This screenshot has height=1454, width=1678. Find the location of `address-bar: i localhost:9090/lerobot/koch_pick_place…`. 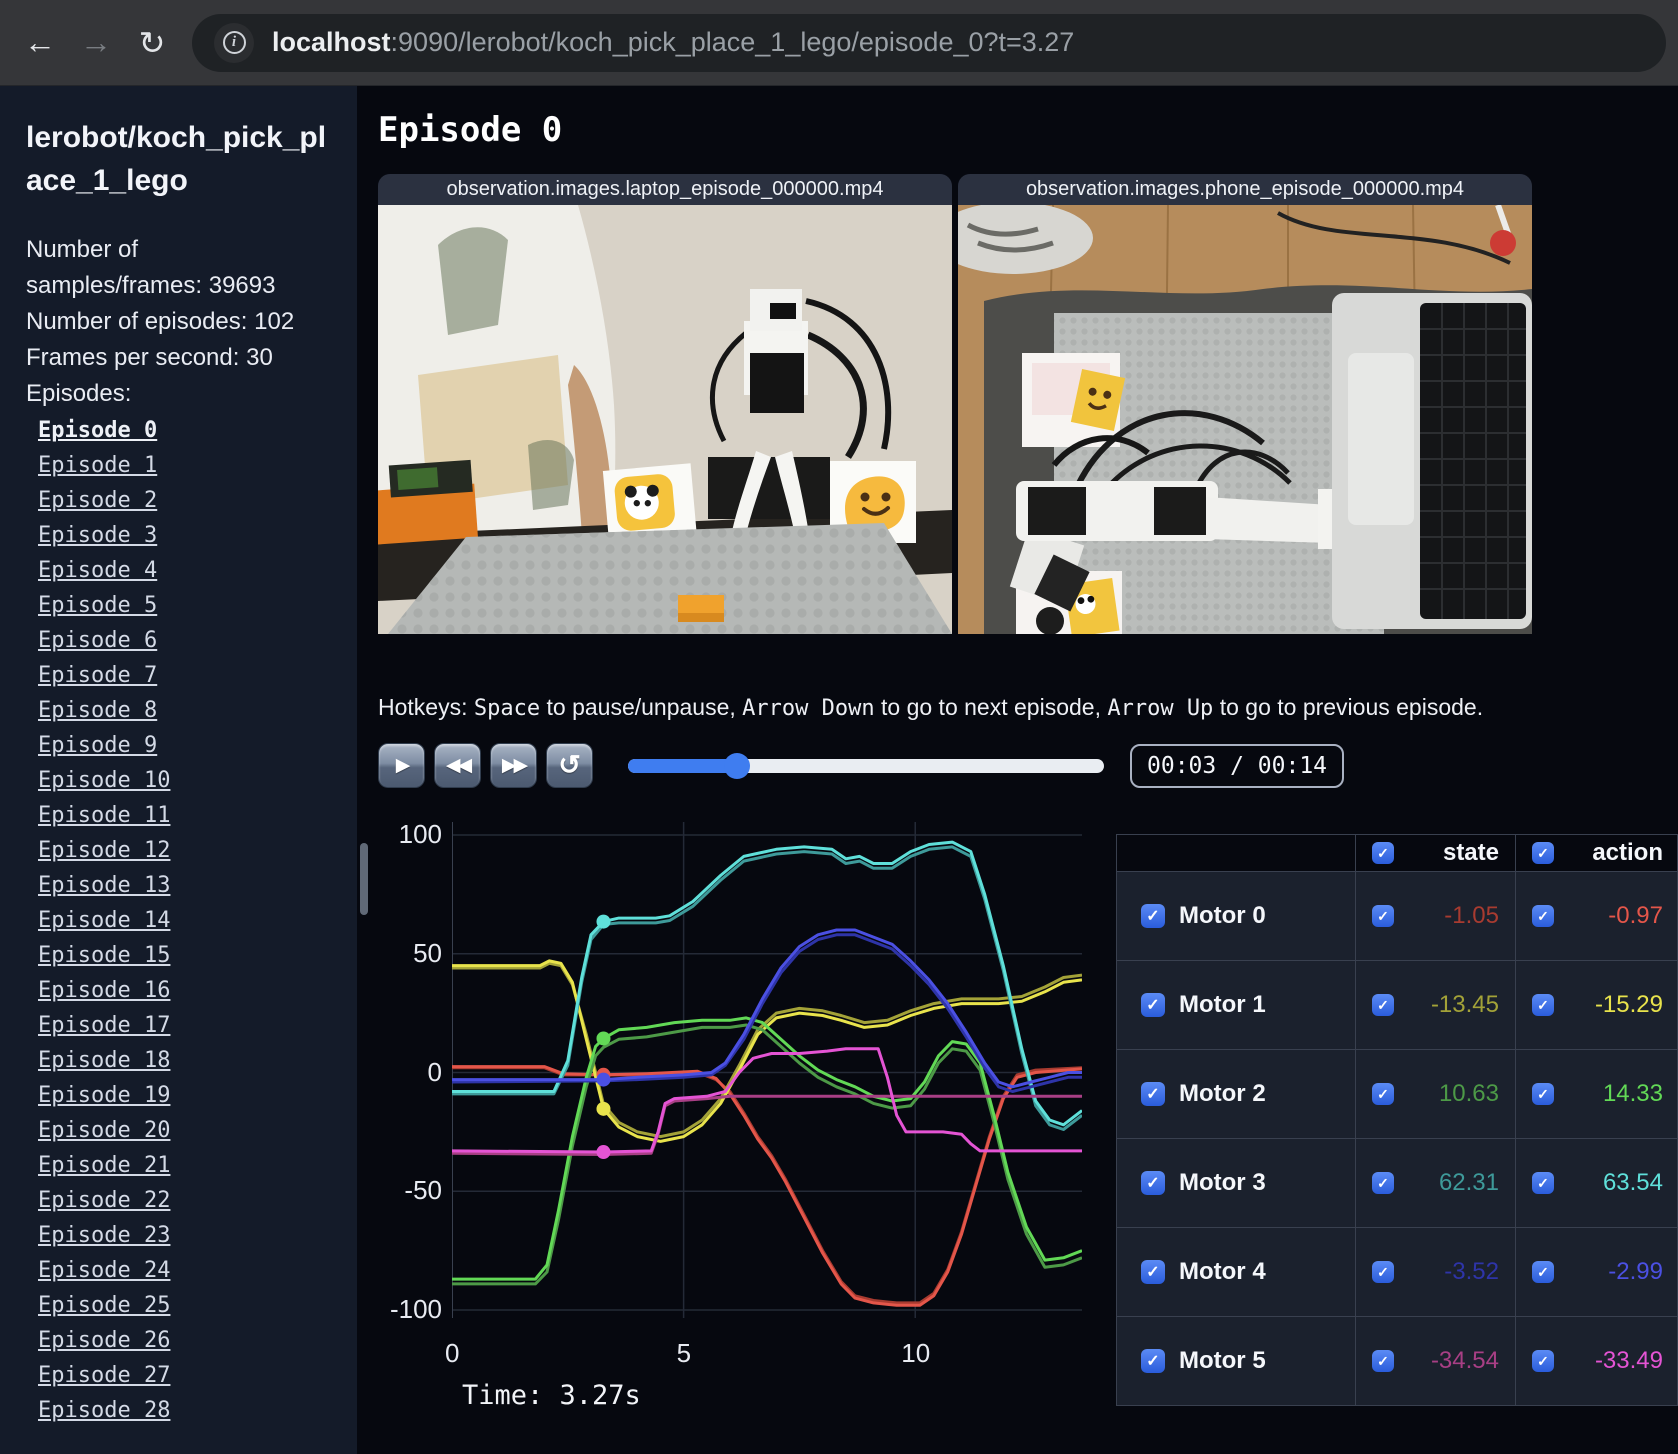

address-bar: i localhost:9090/lerobot/koch_pick_place… is located at coordinates (929, 42).